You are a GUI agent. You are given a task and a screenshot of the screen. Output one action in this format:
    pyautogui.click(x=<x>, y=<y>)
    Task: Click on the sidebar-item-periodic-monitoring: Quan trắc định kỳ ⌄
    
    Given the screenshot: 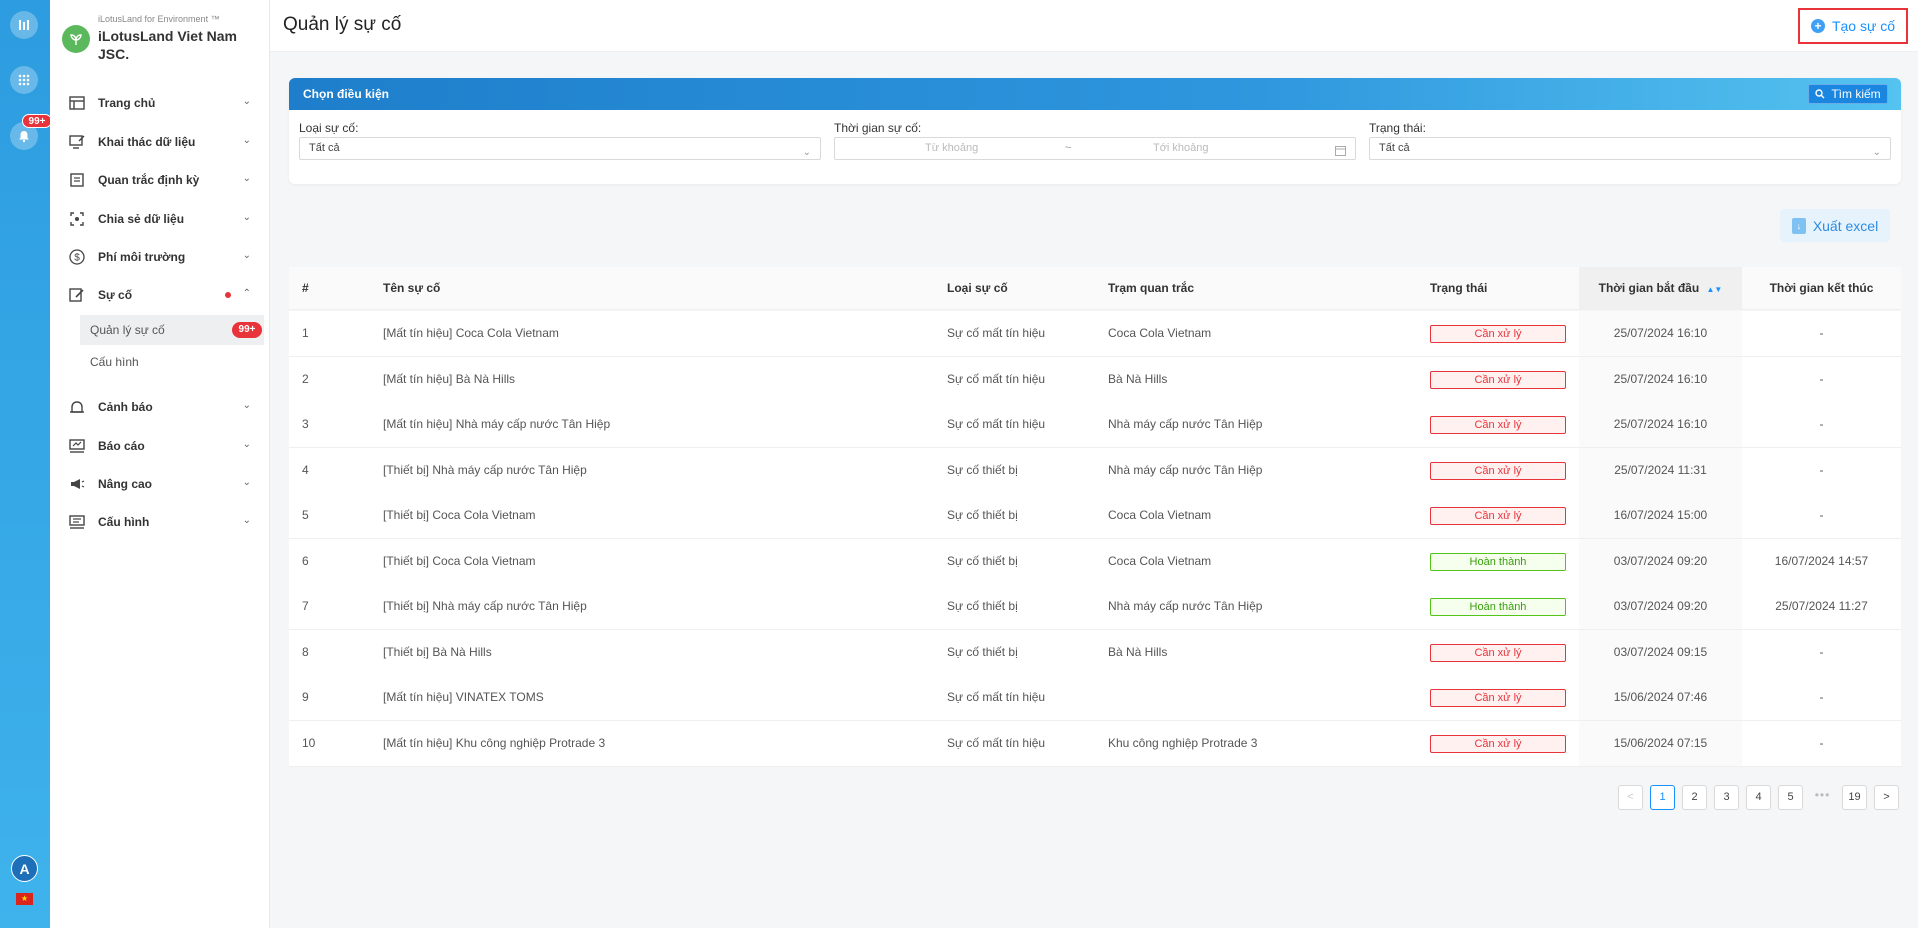 What is the action you would take?
    pyautogui.click(x=159, y=180)
    